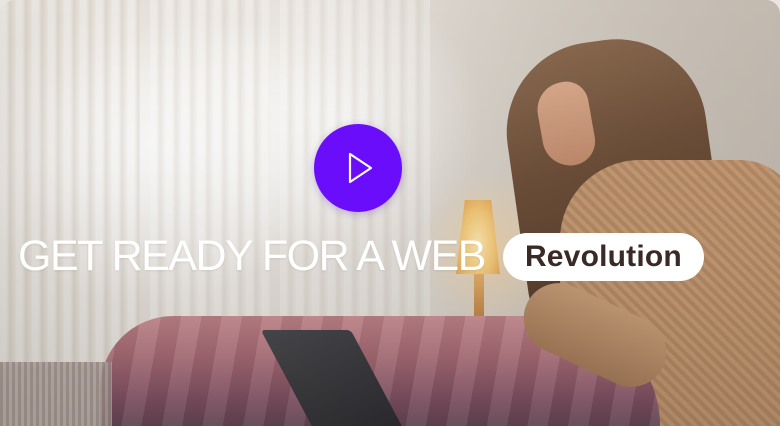 The height and width of the screenshot is (426, 780). I want to click on hero-headline: GET READY FOR A WEB Revolution, so click(361, 256).